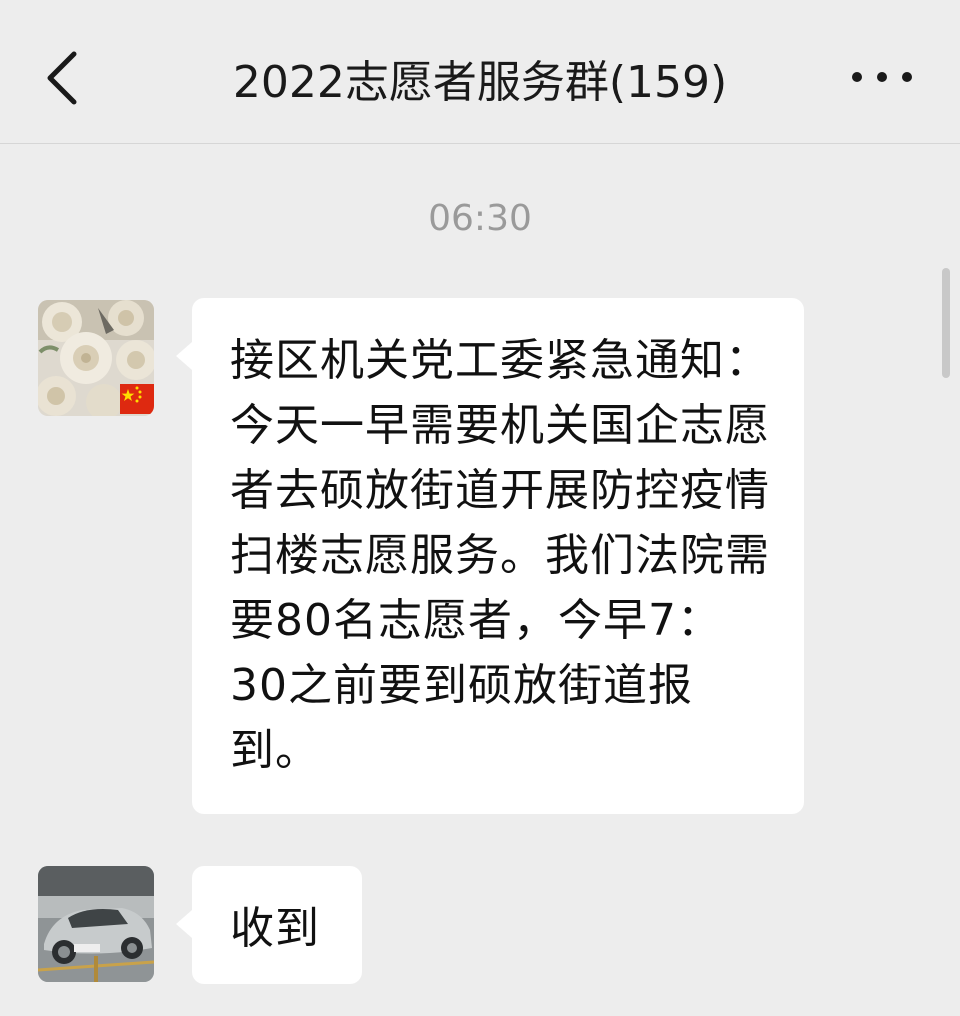 This screenshot has width=960, height=1016. What do you see at coordinates (480, 218) in the screenshot?
I see `message-timestamp: 06:30` at bounding box center [480, 218].